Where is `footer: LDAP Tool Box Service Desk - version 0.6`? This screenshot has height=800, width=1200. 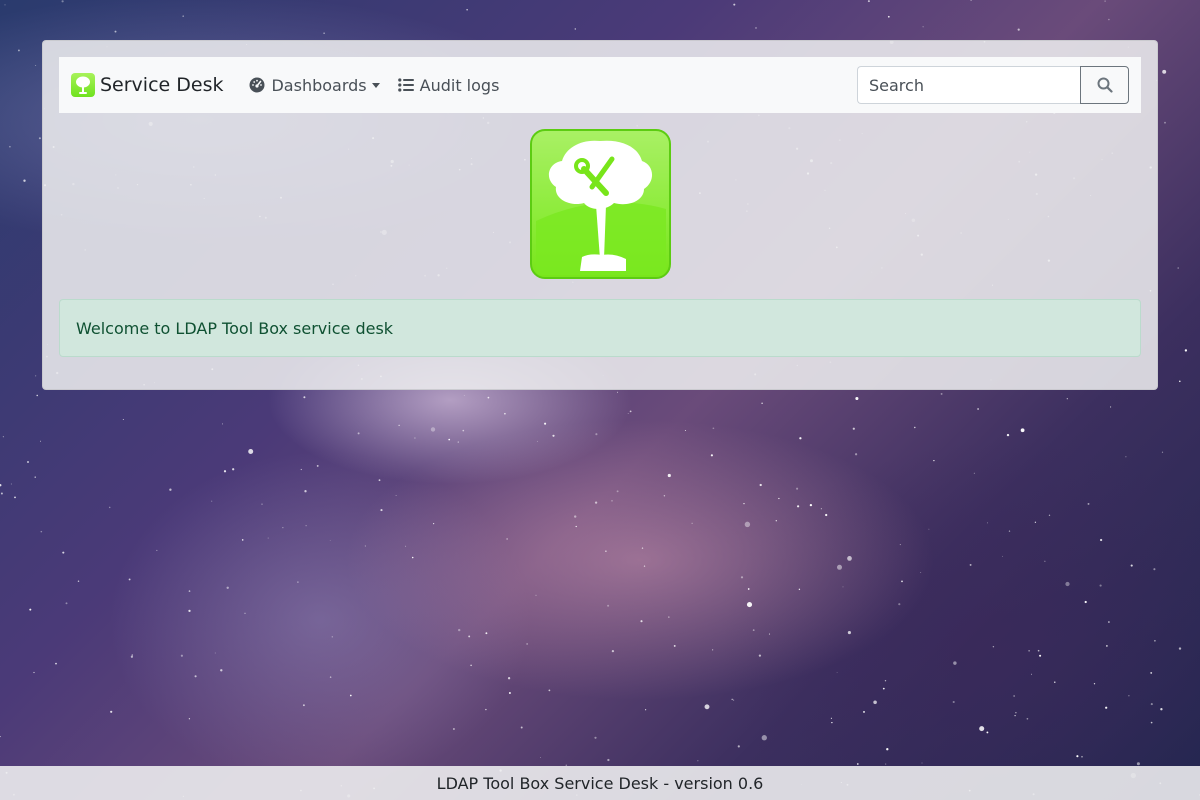 footer: LDAP Tool Box Service Desk - version 0.6 is located at coordinates (600, 783).